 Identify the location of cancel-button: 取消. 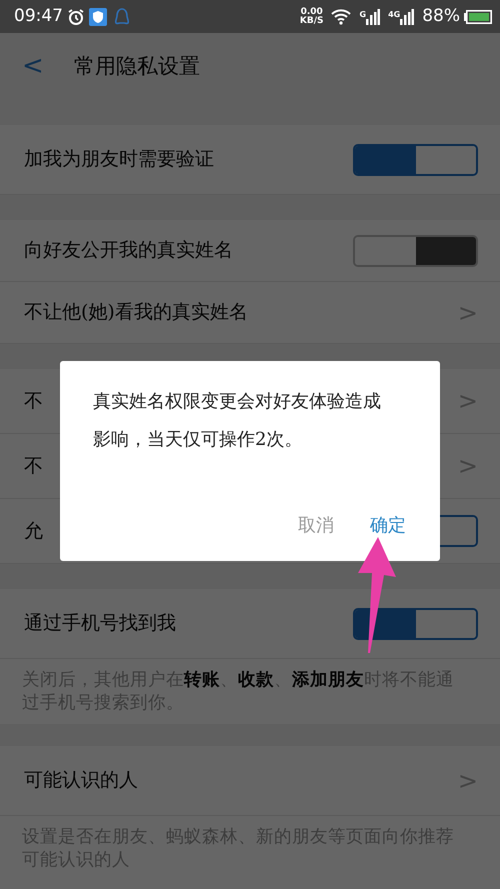
(316, 525).